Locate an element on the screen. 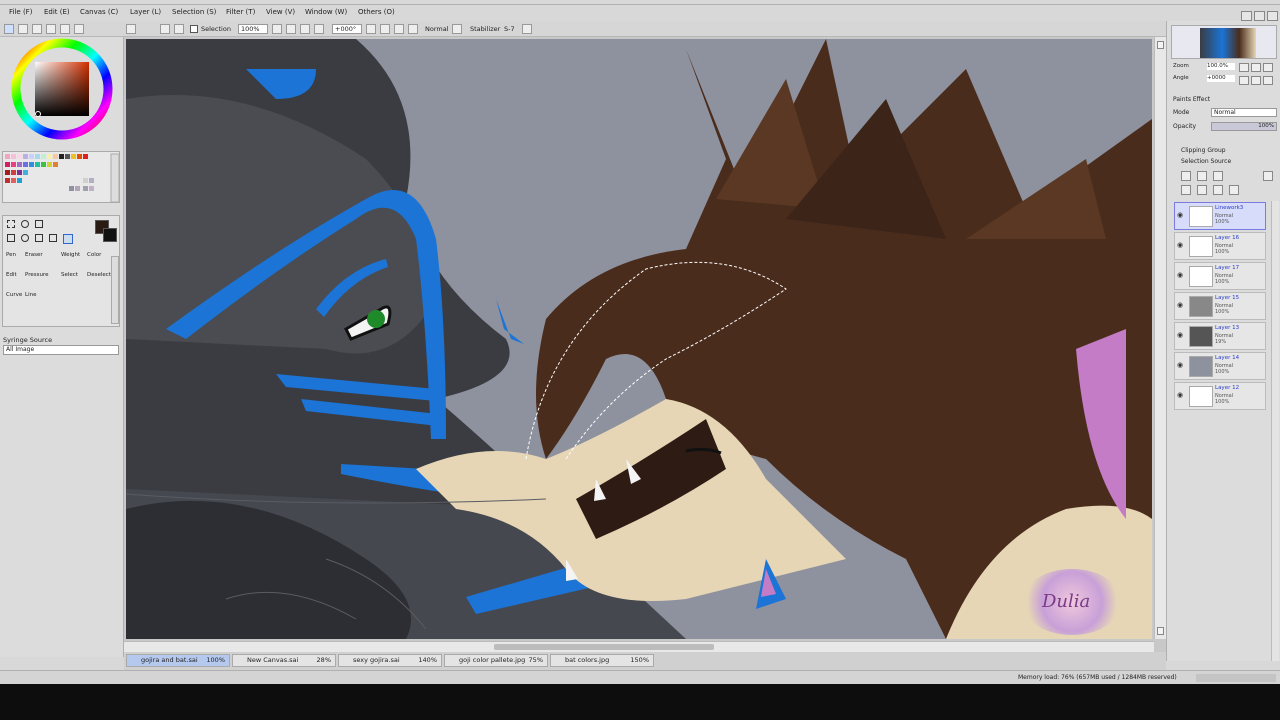 This screenshot has height=720, width=1280. angle-right-icon is located at coordinates (1256, 80).